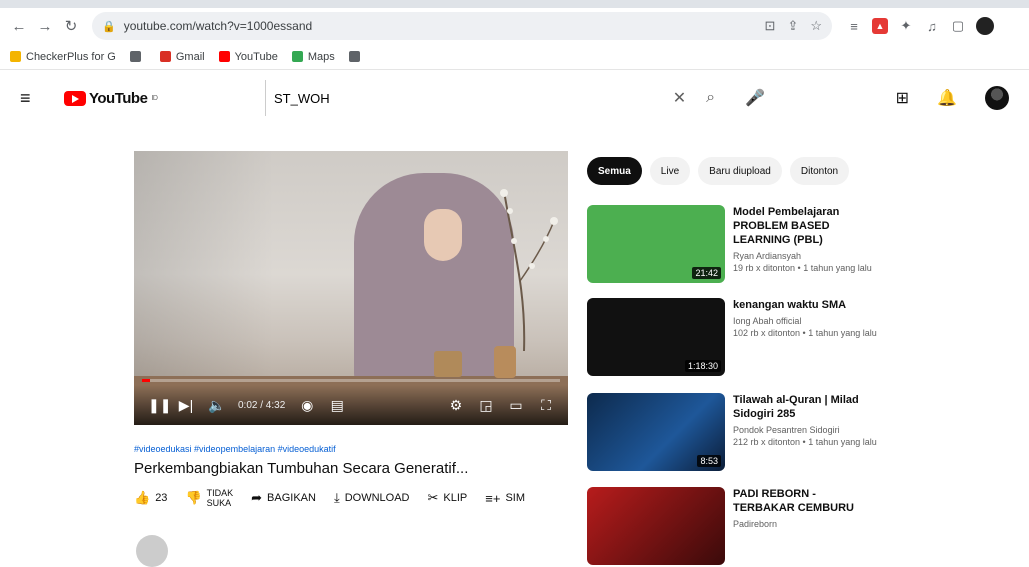  Describe the element at coordinates (351, 405) in the screenshot. I see `player-controls: ❚❚ ▶| 🔈 0:02 / 4:32 ◉ ▤ ⚙ ◲ ▭ ⛶` at that location.